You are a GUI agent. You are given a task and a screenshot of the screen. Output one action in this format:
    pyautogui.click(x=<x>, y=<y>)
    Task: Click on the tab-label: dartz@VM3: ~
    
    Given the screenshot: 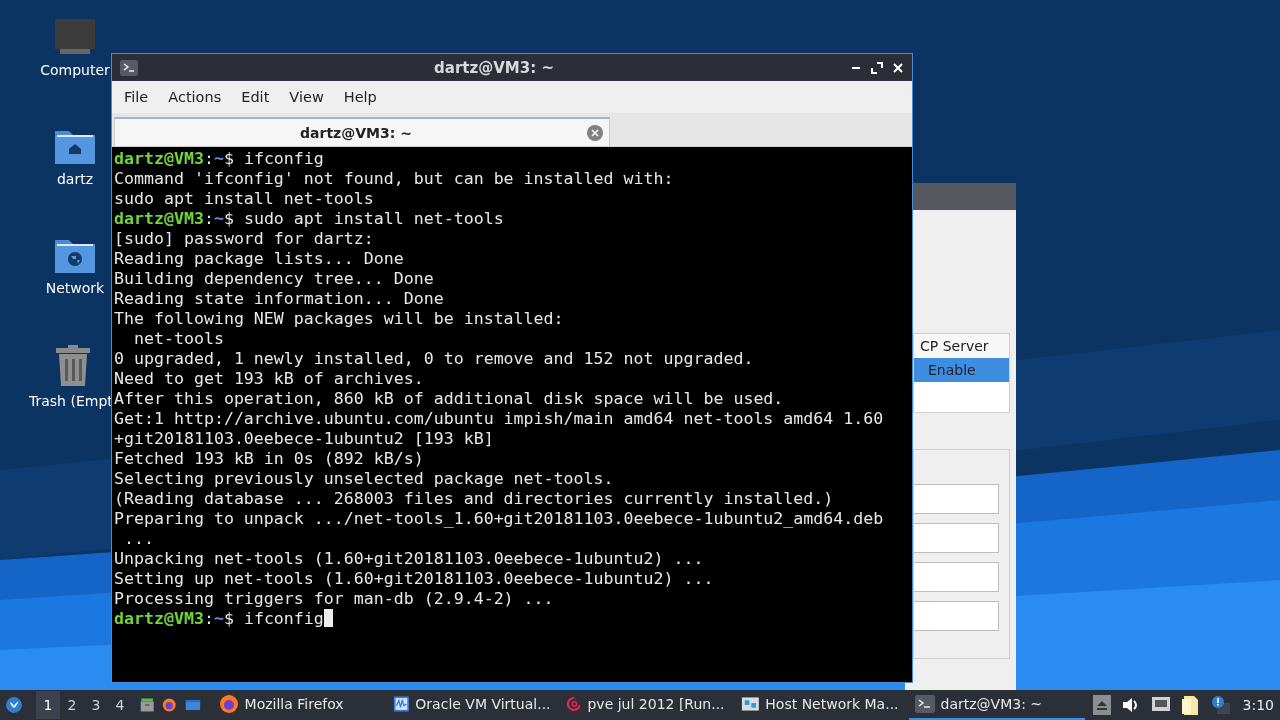 What is the action you would take?
    pyautogui.click(x=356, y=132)
    